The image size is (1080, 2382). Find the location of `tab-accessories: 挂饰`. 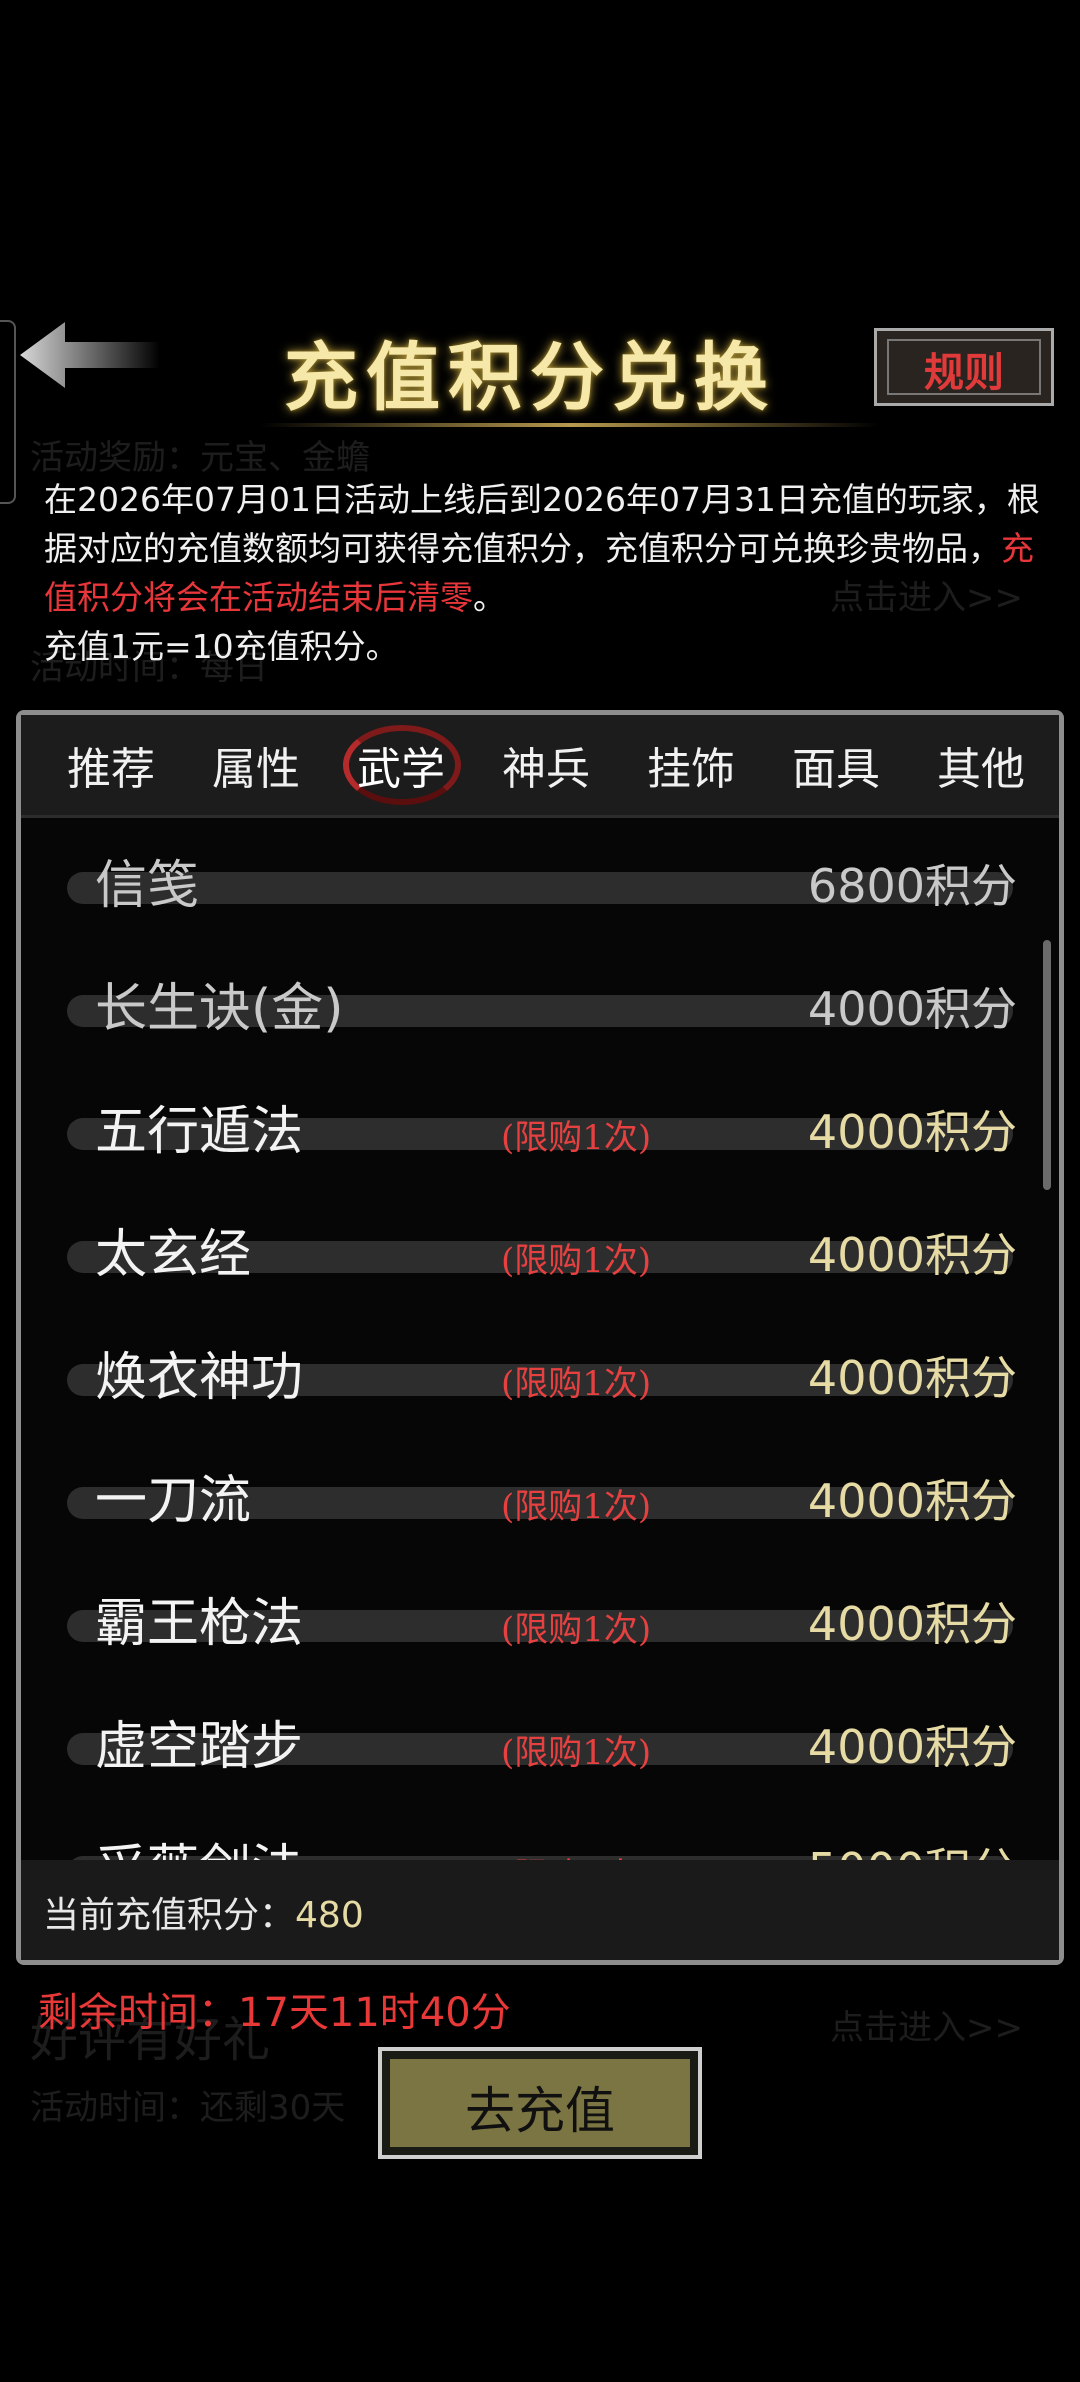

tab-accessories: 挂饰 is located at coordinates (691, 765).